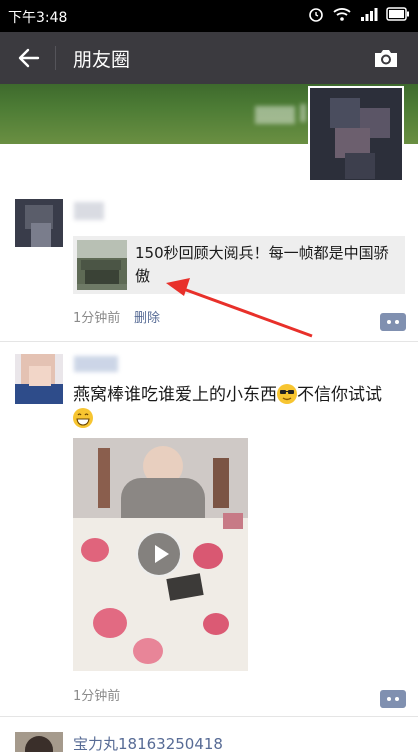 This screenshot has width=418, height=754. What do you see at coordinates (369, 14) in the screenshot?
I see `signal-icon` at bounding box center [369, 14].